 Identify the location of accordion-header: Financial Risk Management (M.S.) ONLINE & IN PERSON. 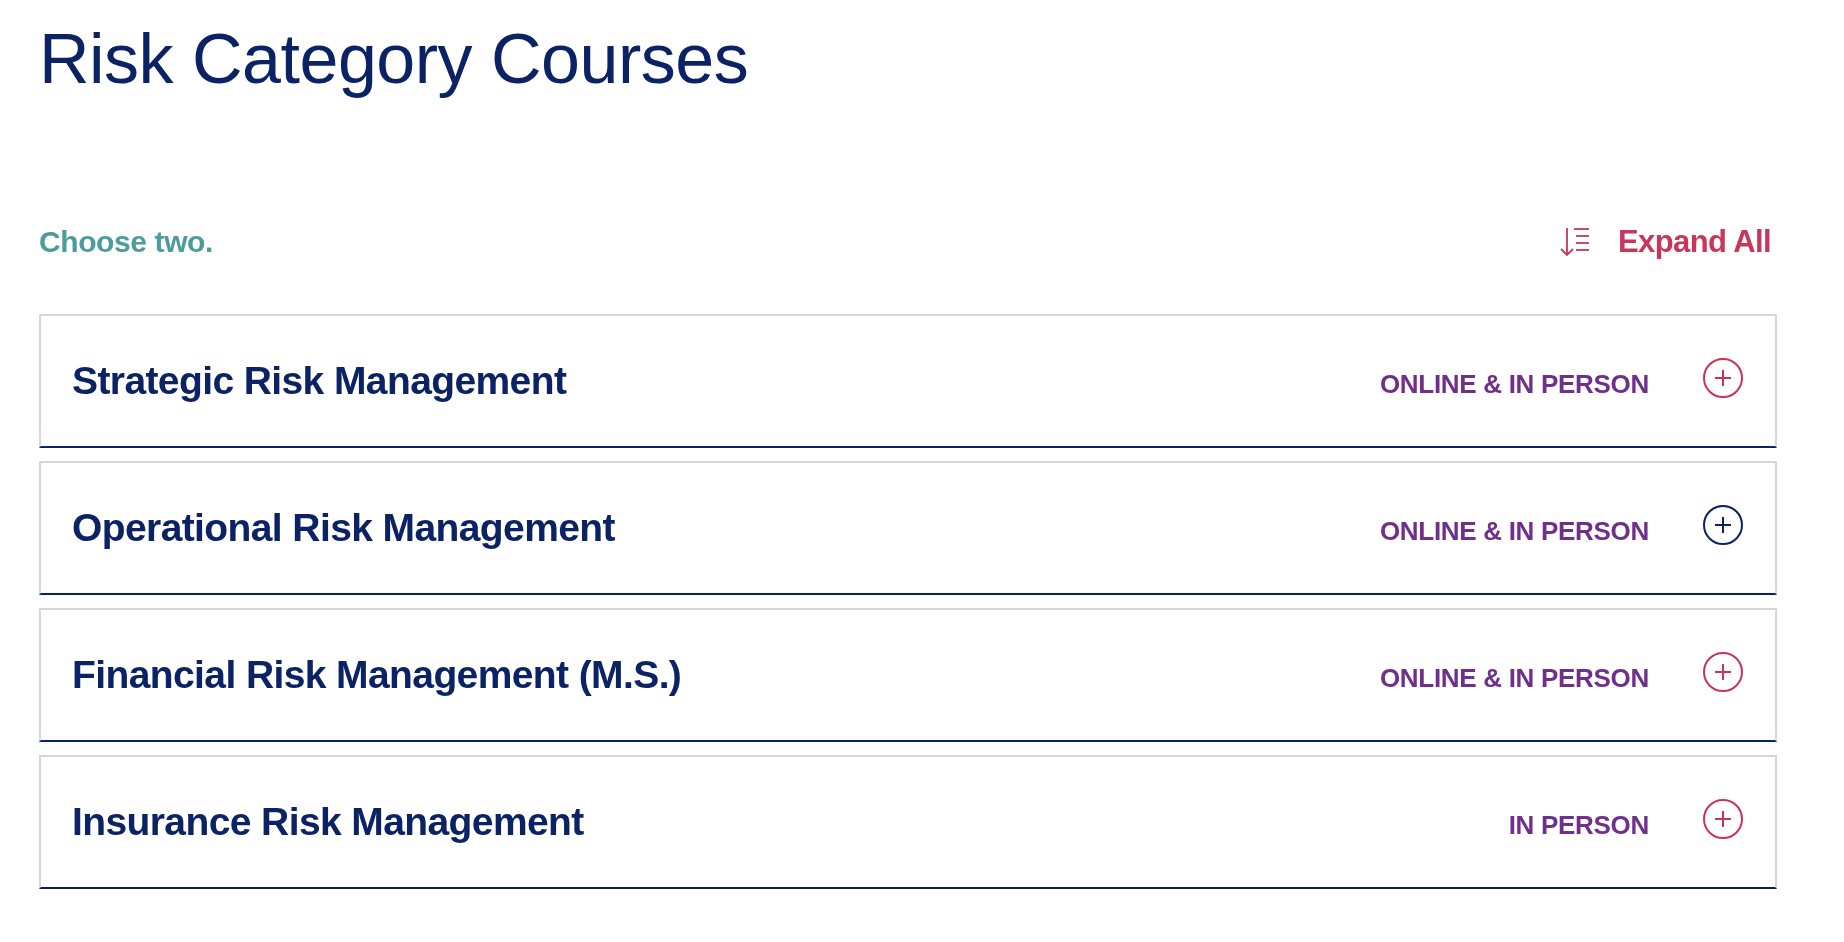
(908, 675).